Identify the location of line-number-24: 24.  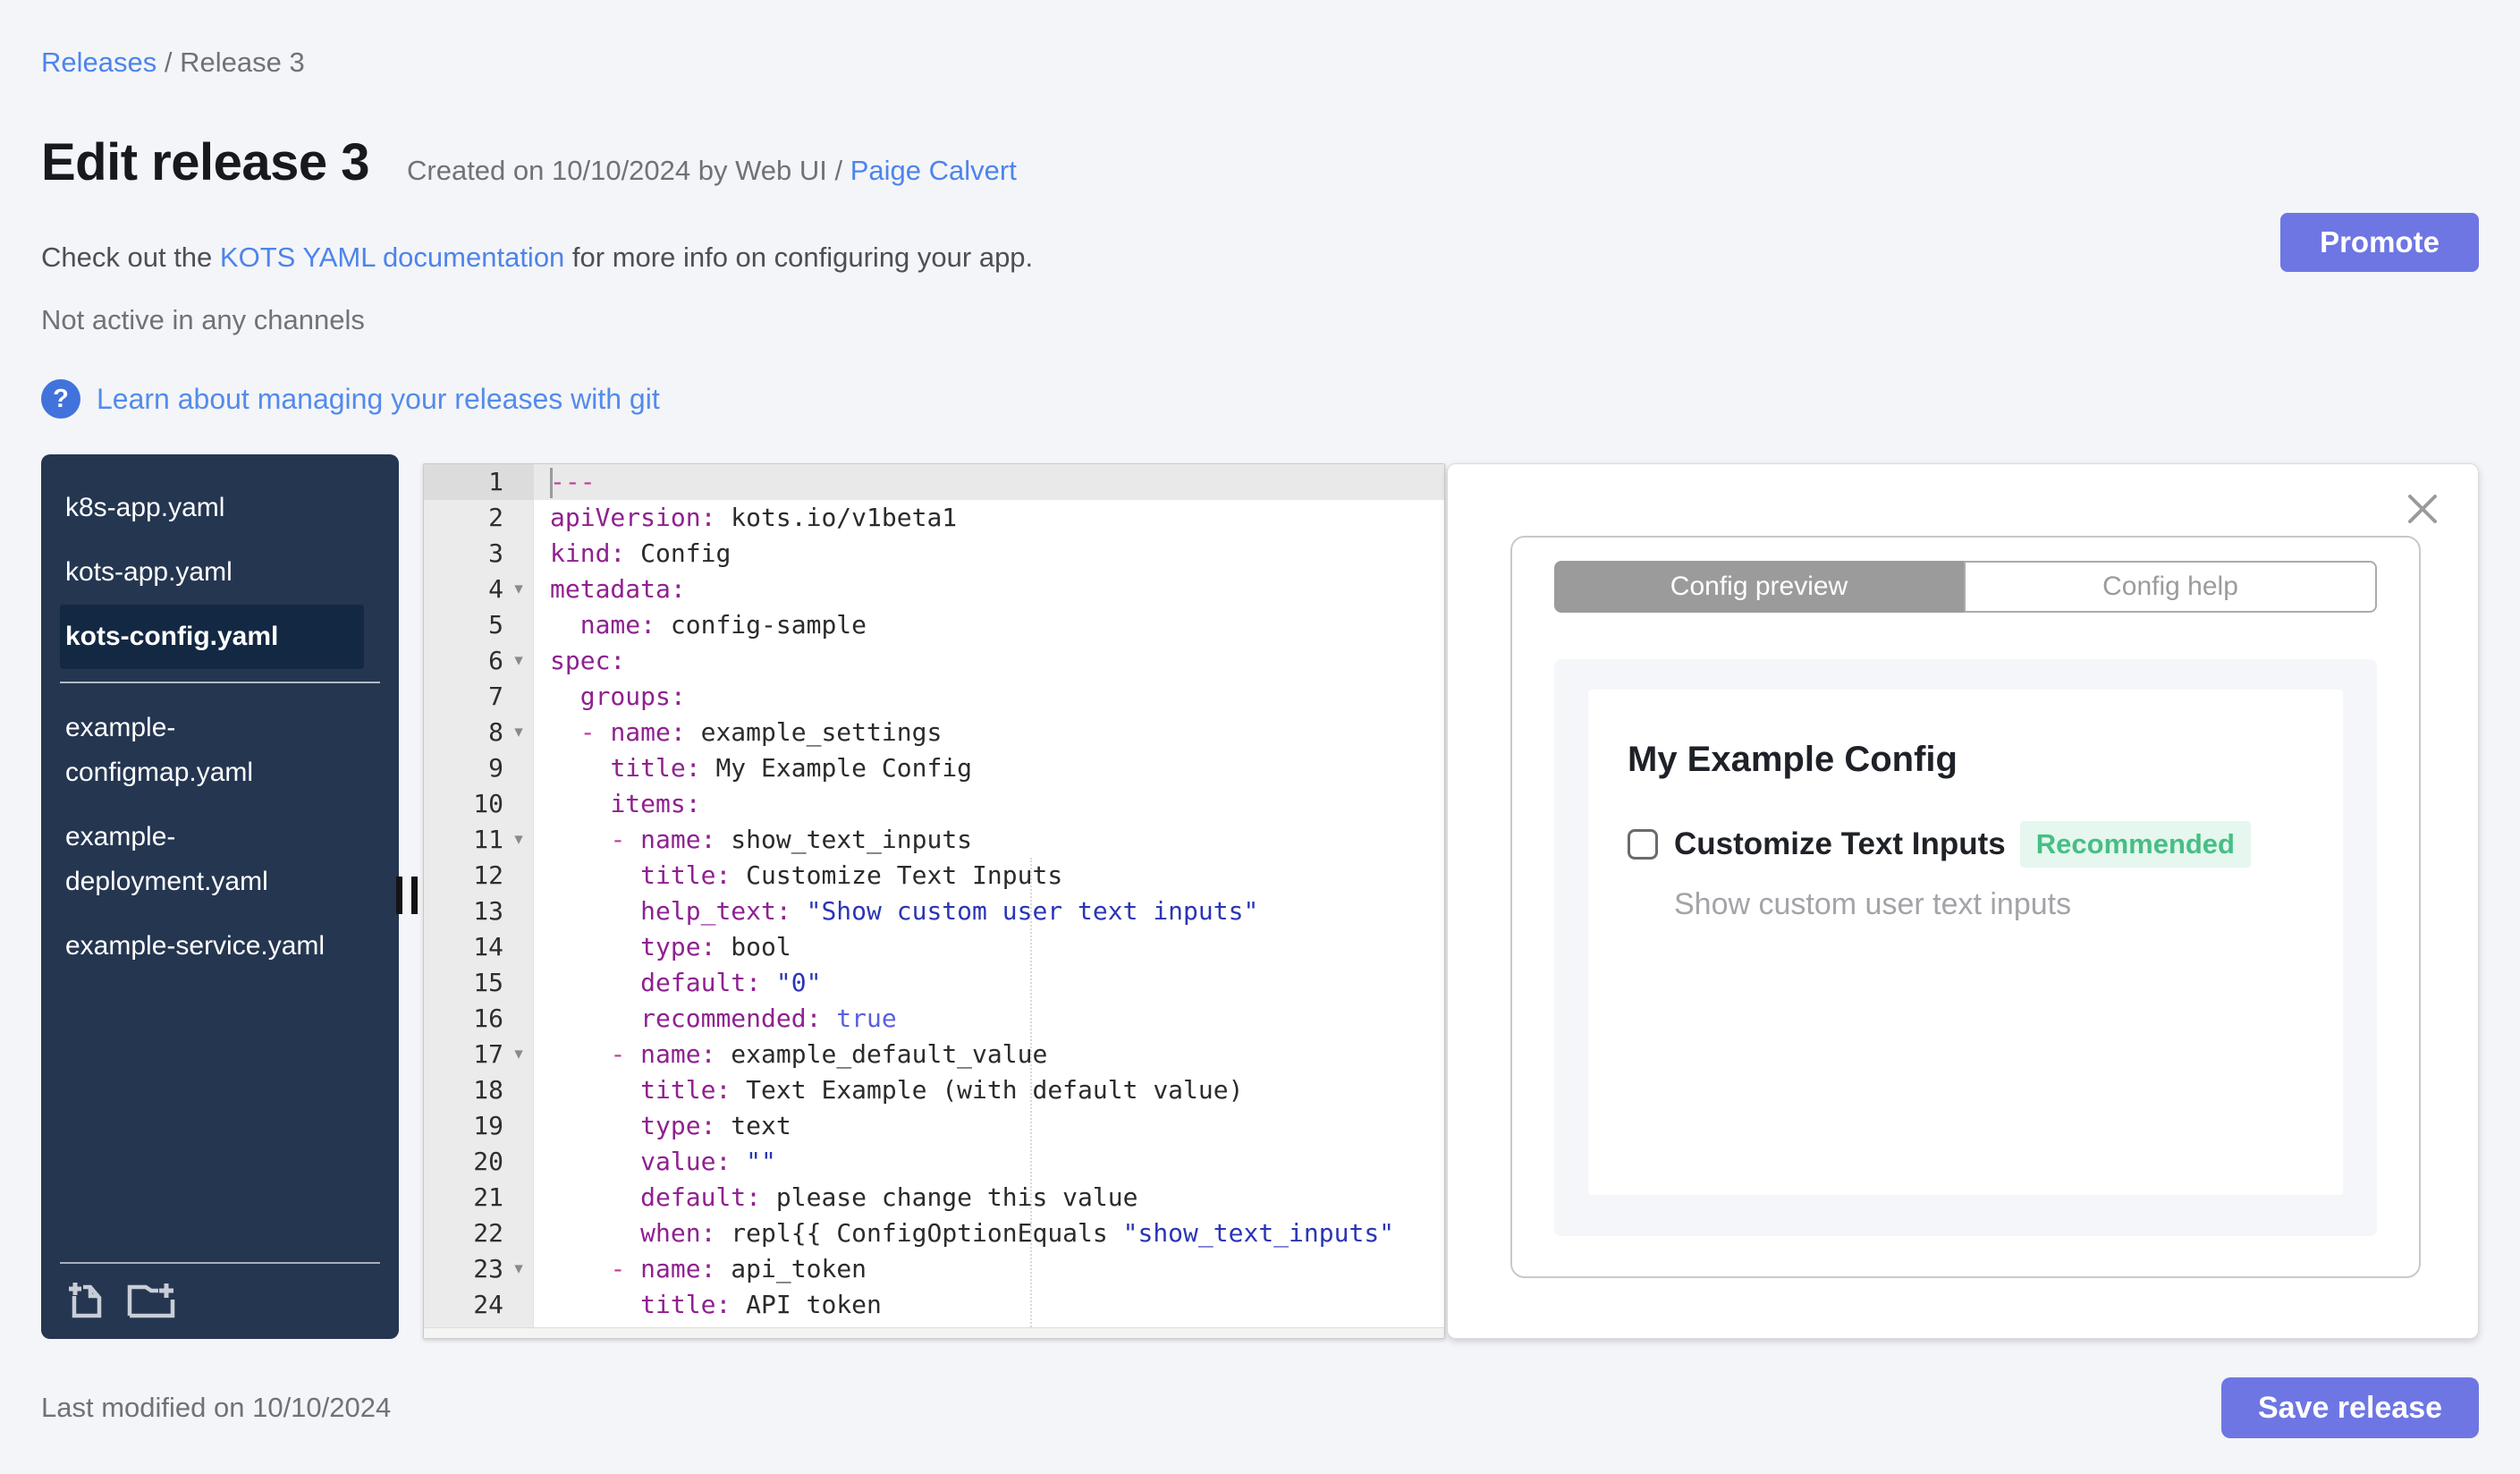
(488, 1304).